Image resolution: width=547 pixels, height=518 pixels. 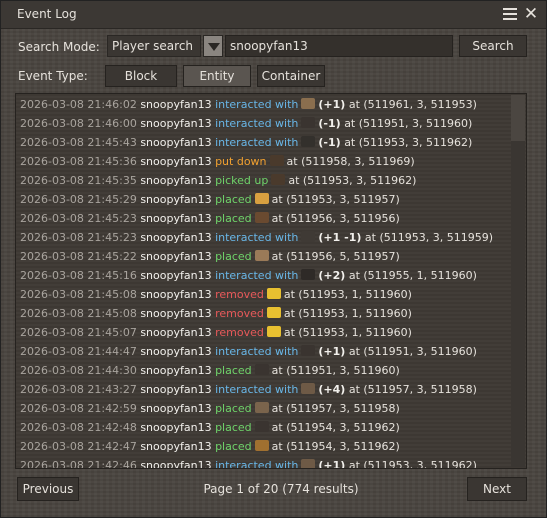 I want to click on search-input: snoopyfan13, so click(x=339, y=46).